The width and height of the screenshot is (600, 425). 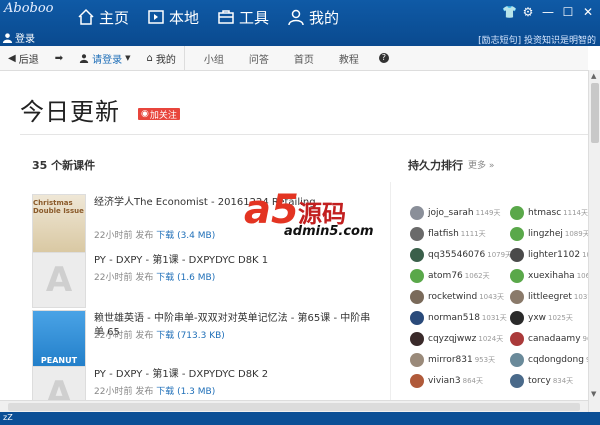 I want to click on ranking-item: cqdongdong929天, so click(x=549, y=359).